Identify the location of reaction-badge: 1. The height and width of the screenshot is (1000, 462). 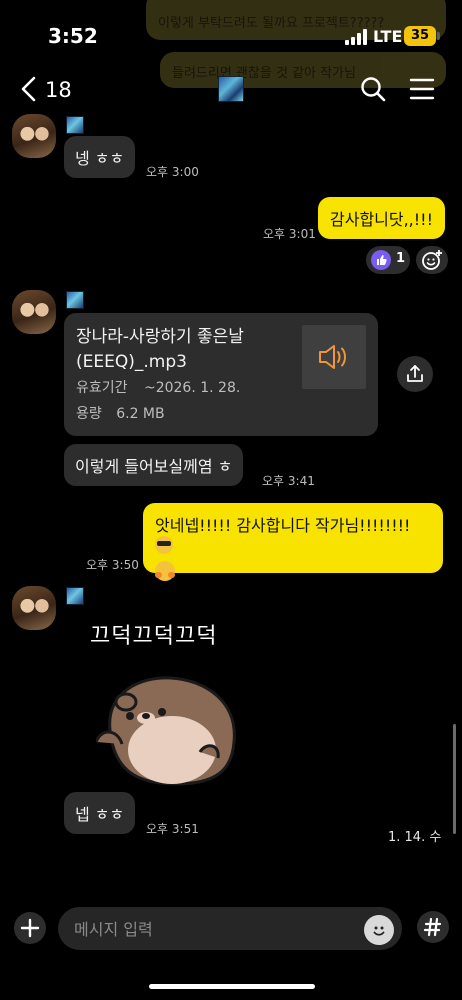
(388, 260).